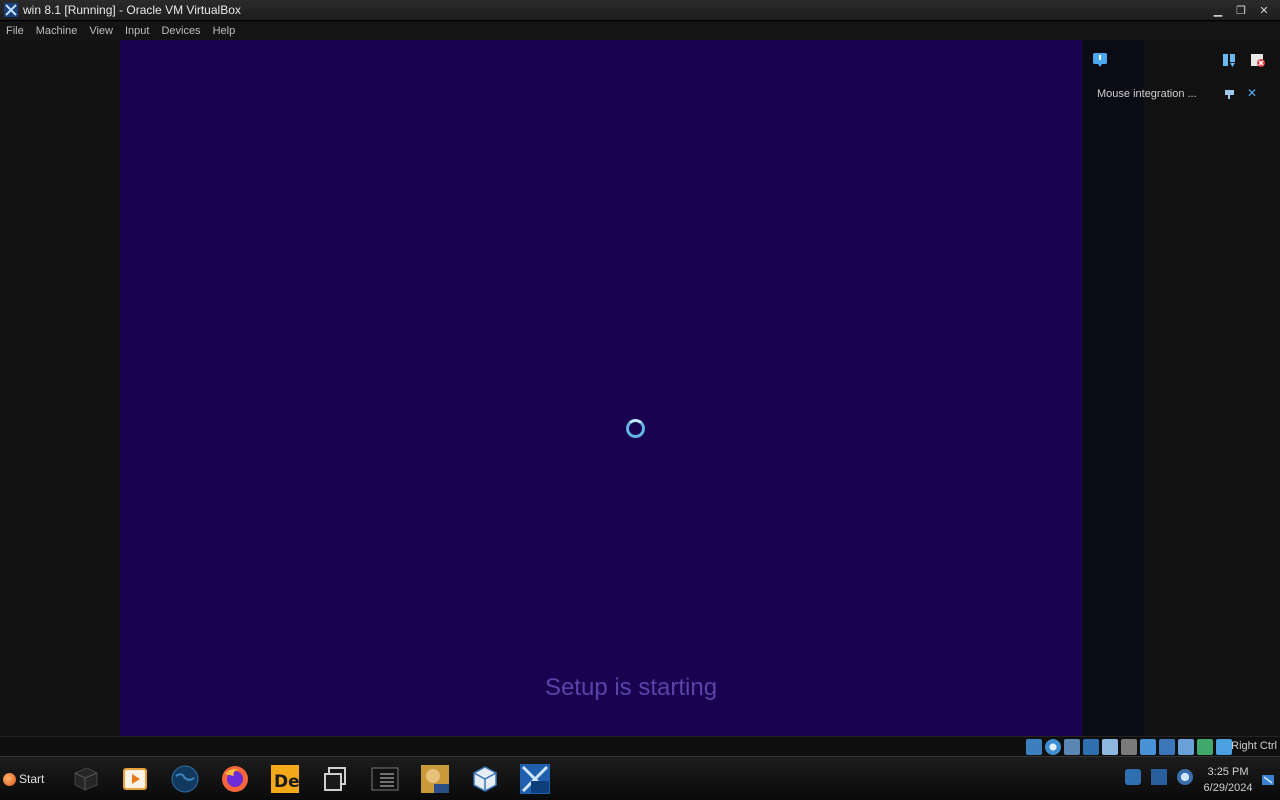 This screenshot has width=1280, height=800. I want to click on menu-file: File, so click(15, 31).